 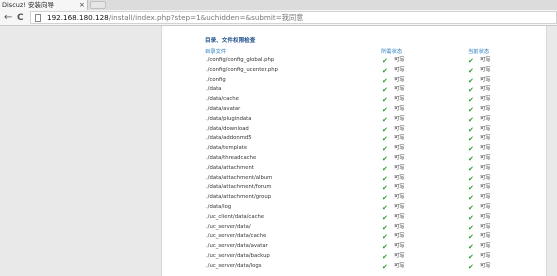 I want to click on browser-tab: Discuz! 安装向导 ×, so click(x=44, y=5).